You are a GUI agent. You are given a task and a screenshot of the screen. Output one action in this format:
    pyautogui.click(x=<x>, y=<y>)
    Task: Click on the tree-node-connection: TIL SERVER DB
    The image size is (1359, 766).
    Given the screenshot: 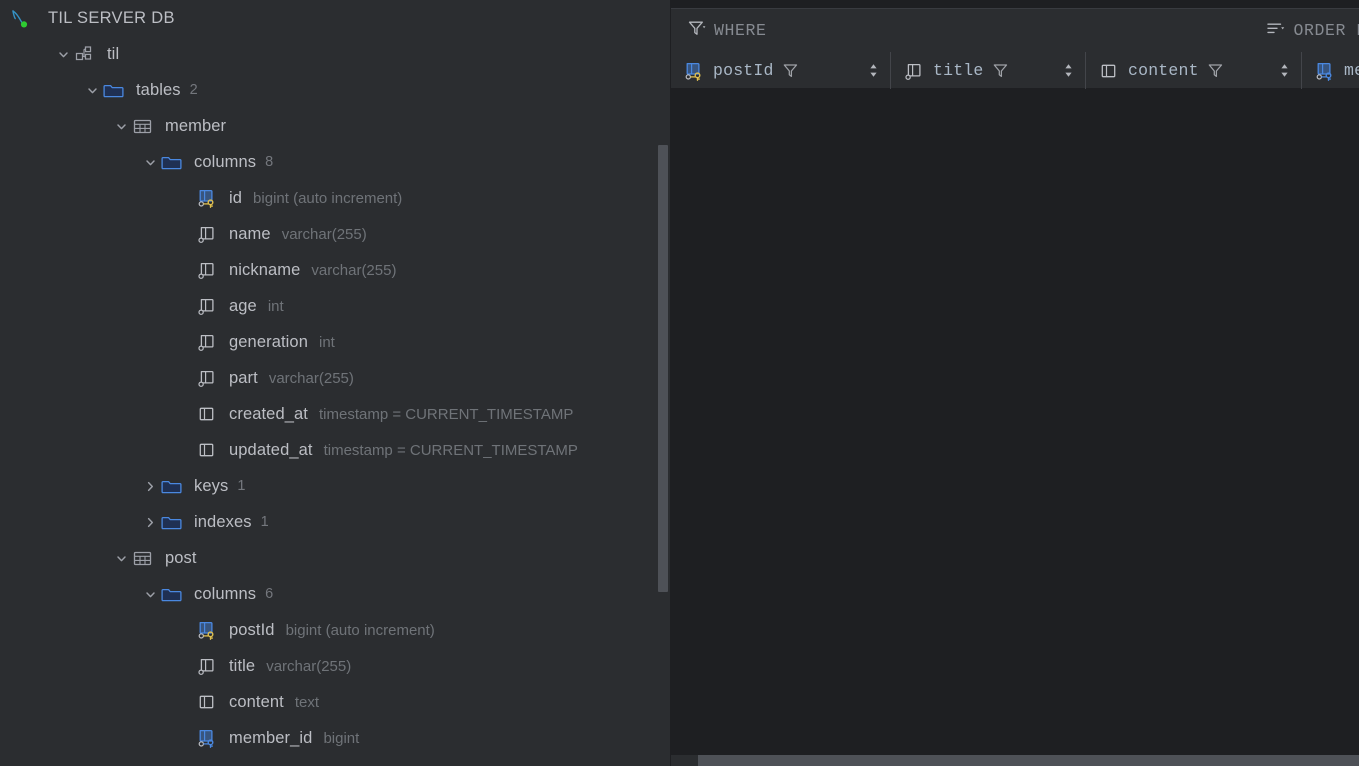 What is the action you would take?
    pyautogui.click(x=335, y=18)
    